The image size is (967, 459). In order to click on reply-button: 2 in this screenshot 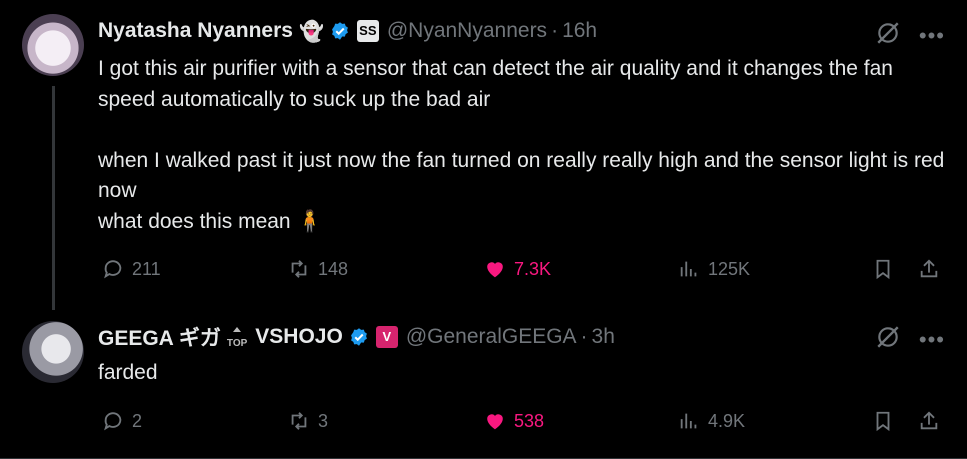, I will do `click(122, 421)`.